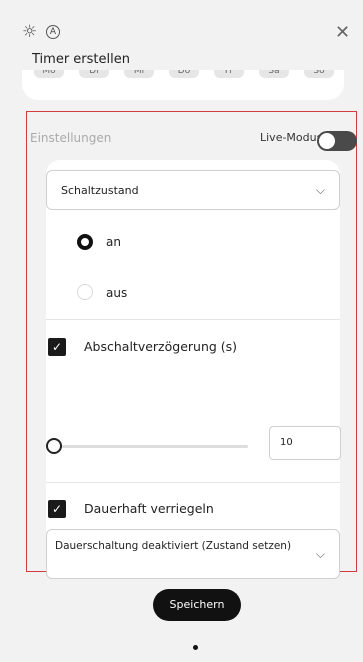 Image resolution: width=363 pixels, height=662 pixels. What do you see at coordinates (197, 605) in the screenshot?
I see `save-button: Speichern` at bounding box center [197, 605].